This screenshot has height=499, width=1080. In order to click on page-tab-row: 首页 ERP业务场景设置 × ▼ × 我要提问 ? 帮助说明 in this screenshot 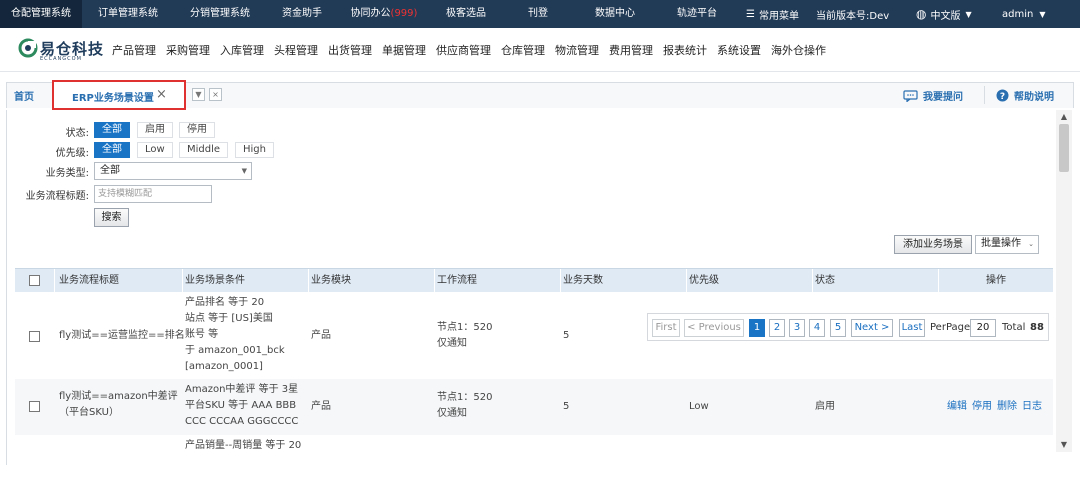, I will do `click(540, 91)`.